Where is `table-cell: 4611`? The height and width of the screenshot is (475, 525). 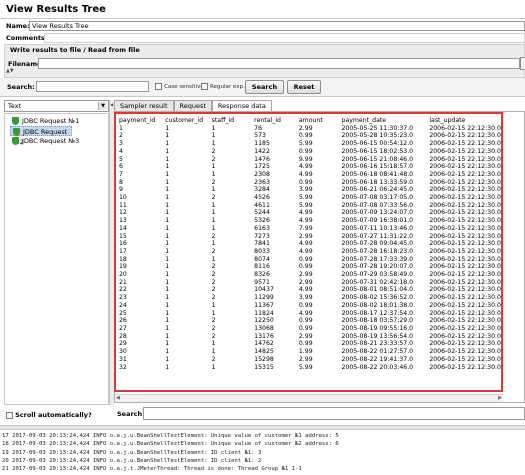
table-cell: 4611 is located at coordinates (262, 205).